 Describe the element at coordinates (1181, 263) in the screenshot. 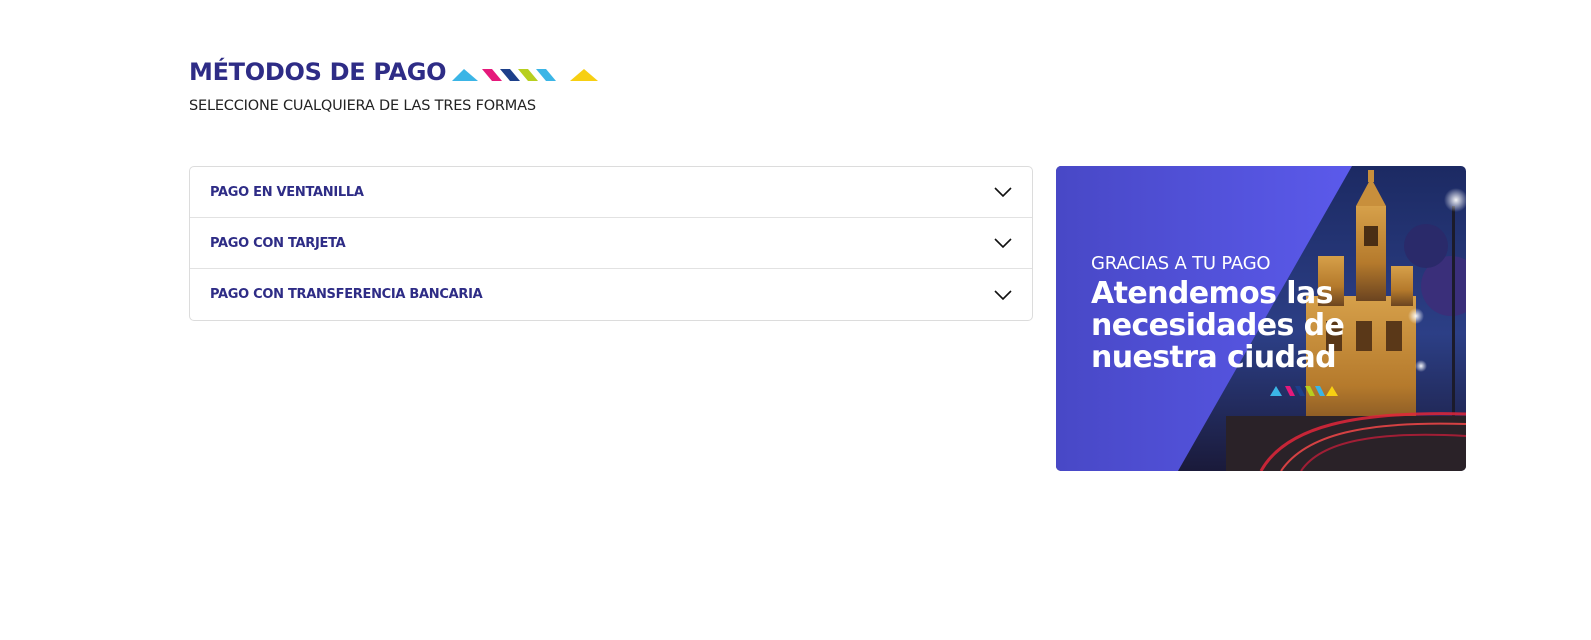

I see `banner-kicker: GRACIAS A TU PAGO` at that location.